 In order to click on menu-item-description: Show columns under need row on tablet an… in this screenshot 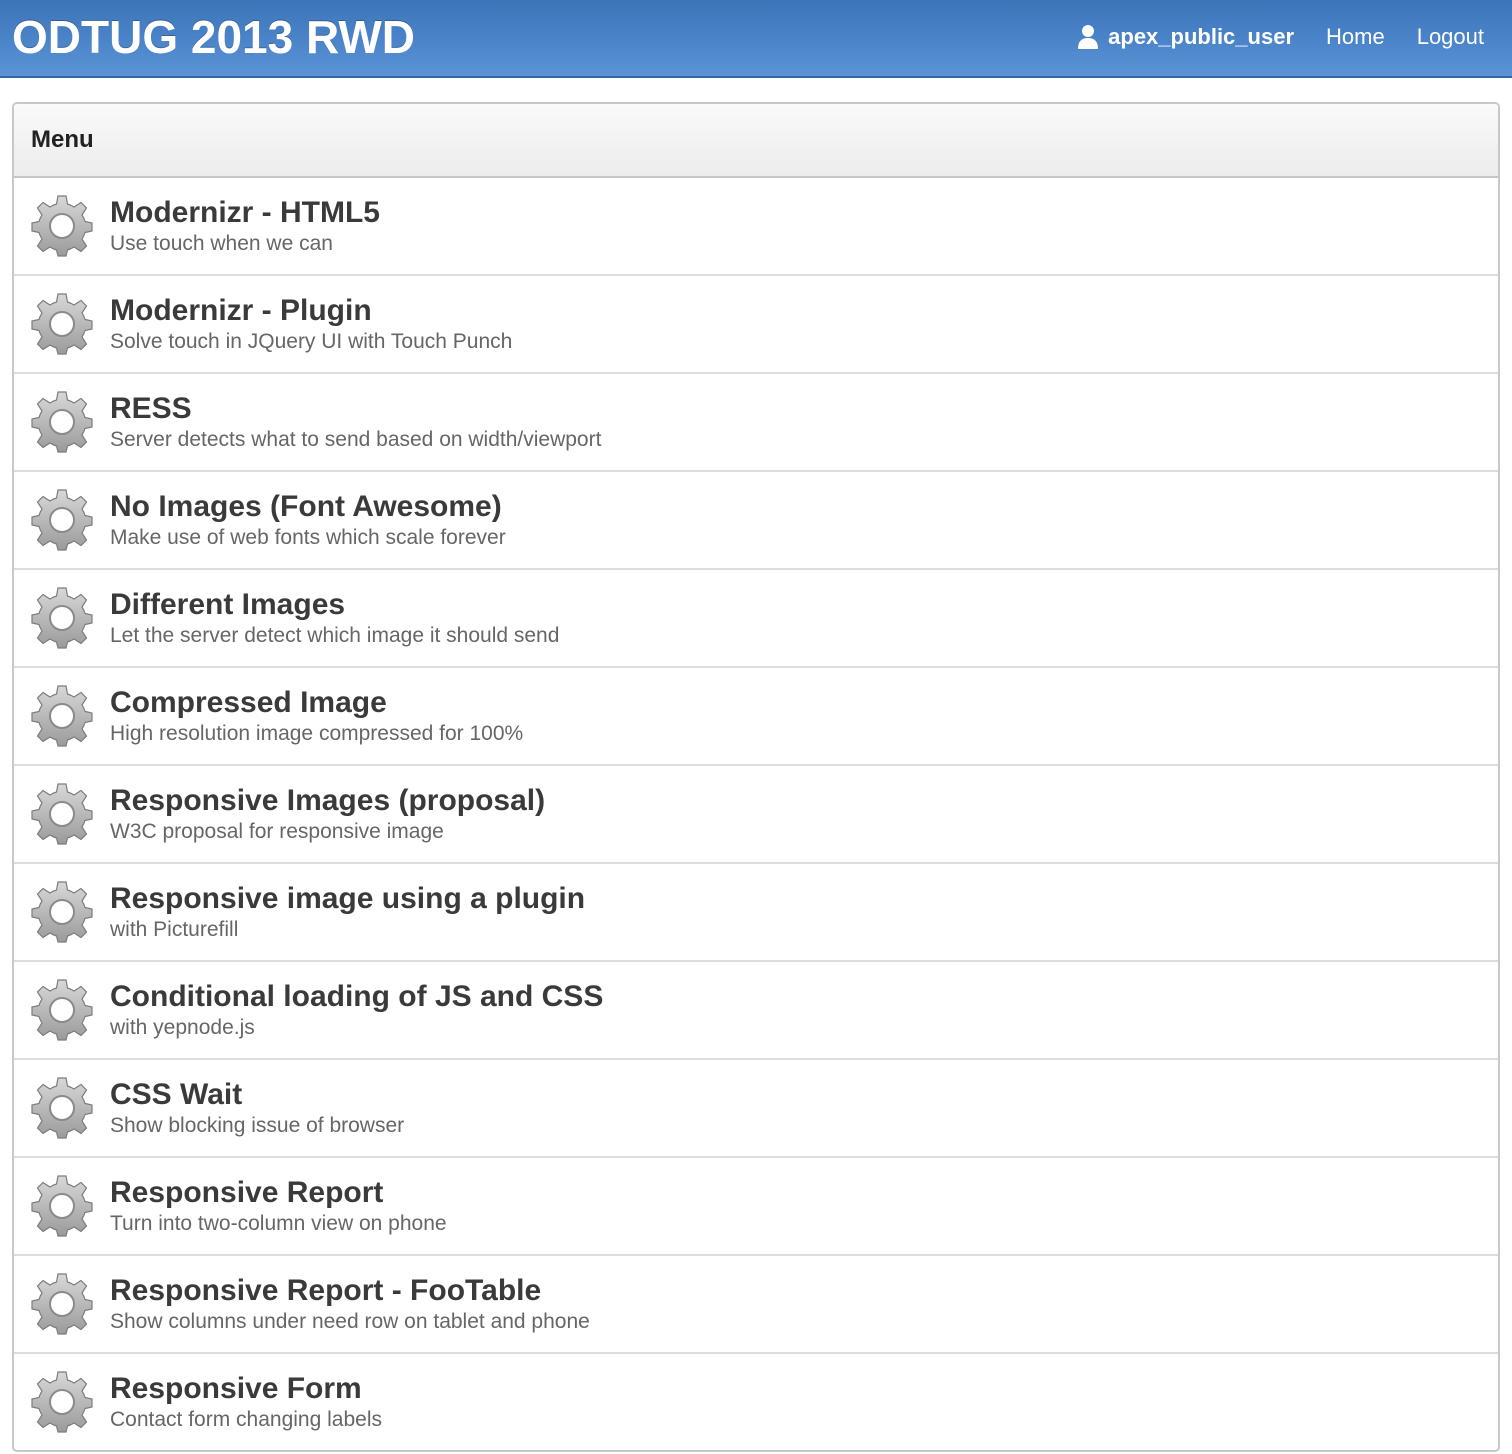, I will do `click(350, 1321)`.